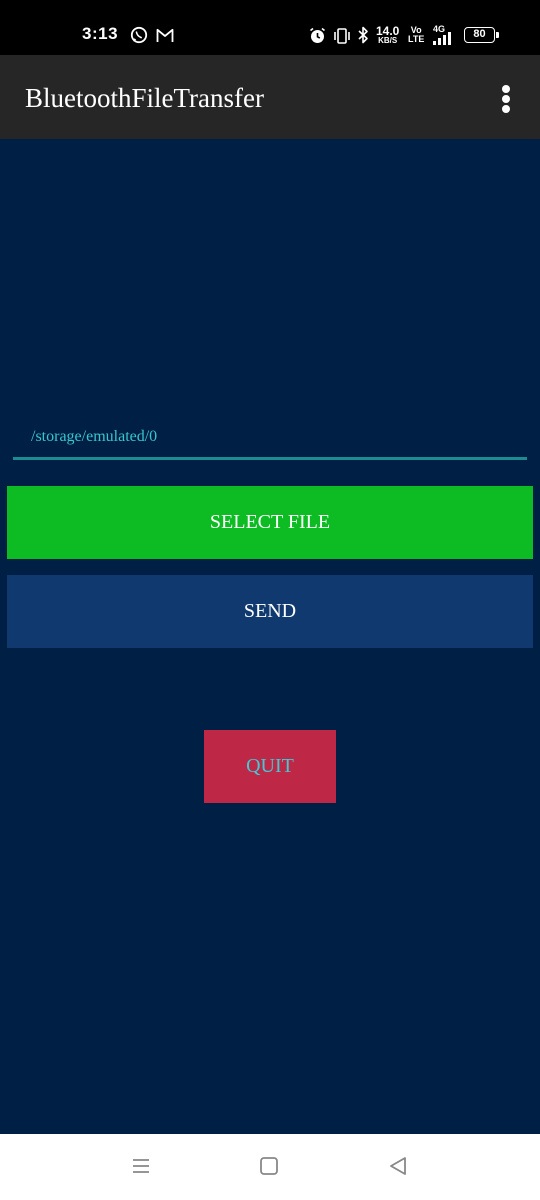  Describe the element at coordinates (94, 436) in the screenshot. I see `file-path-text: /storage/emulated/0` at that location.